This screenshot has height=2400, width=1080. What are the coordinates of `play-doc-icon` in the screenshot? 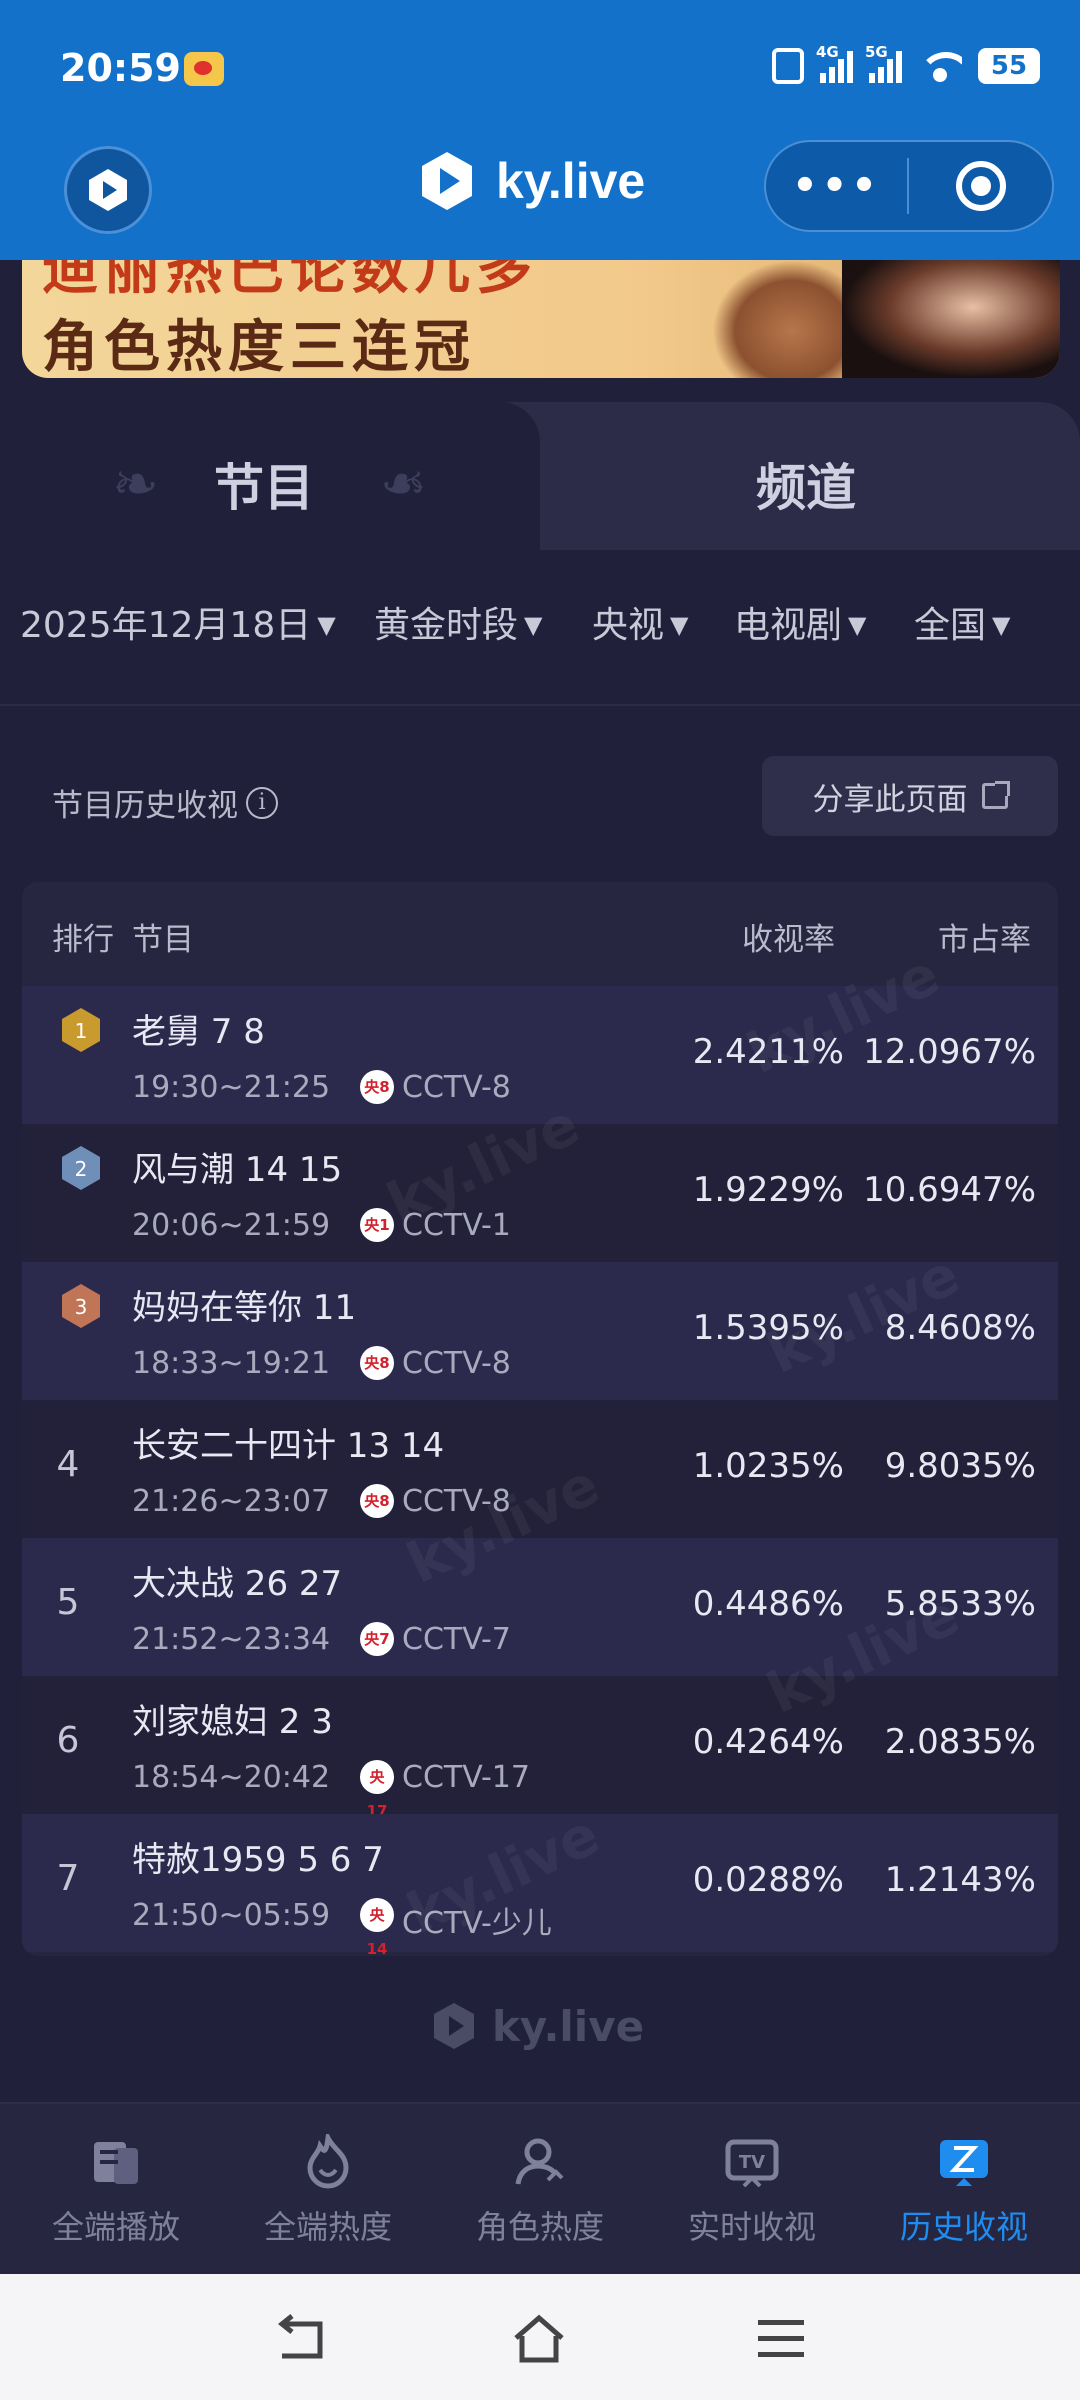 It's located at (116, 2162).